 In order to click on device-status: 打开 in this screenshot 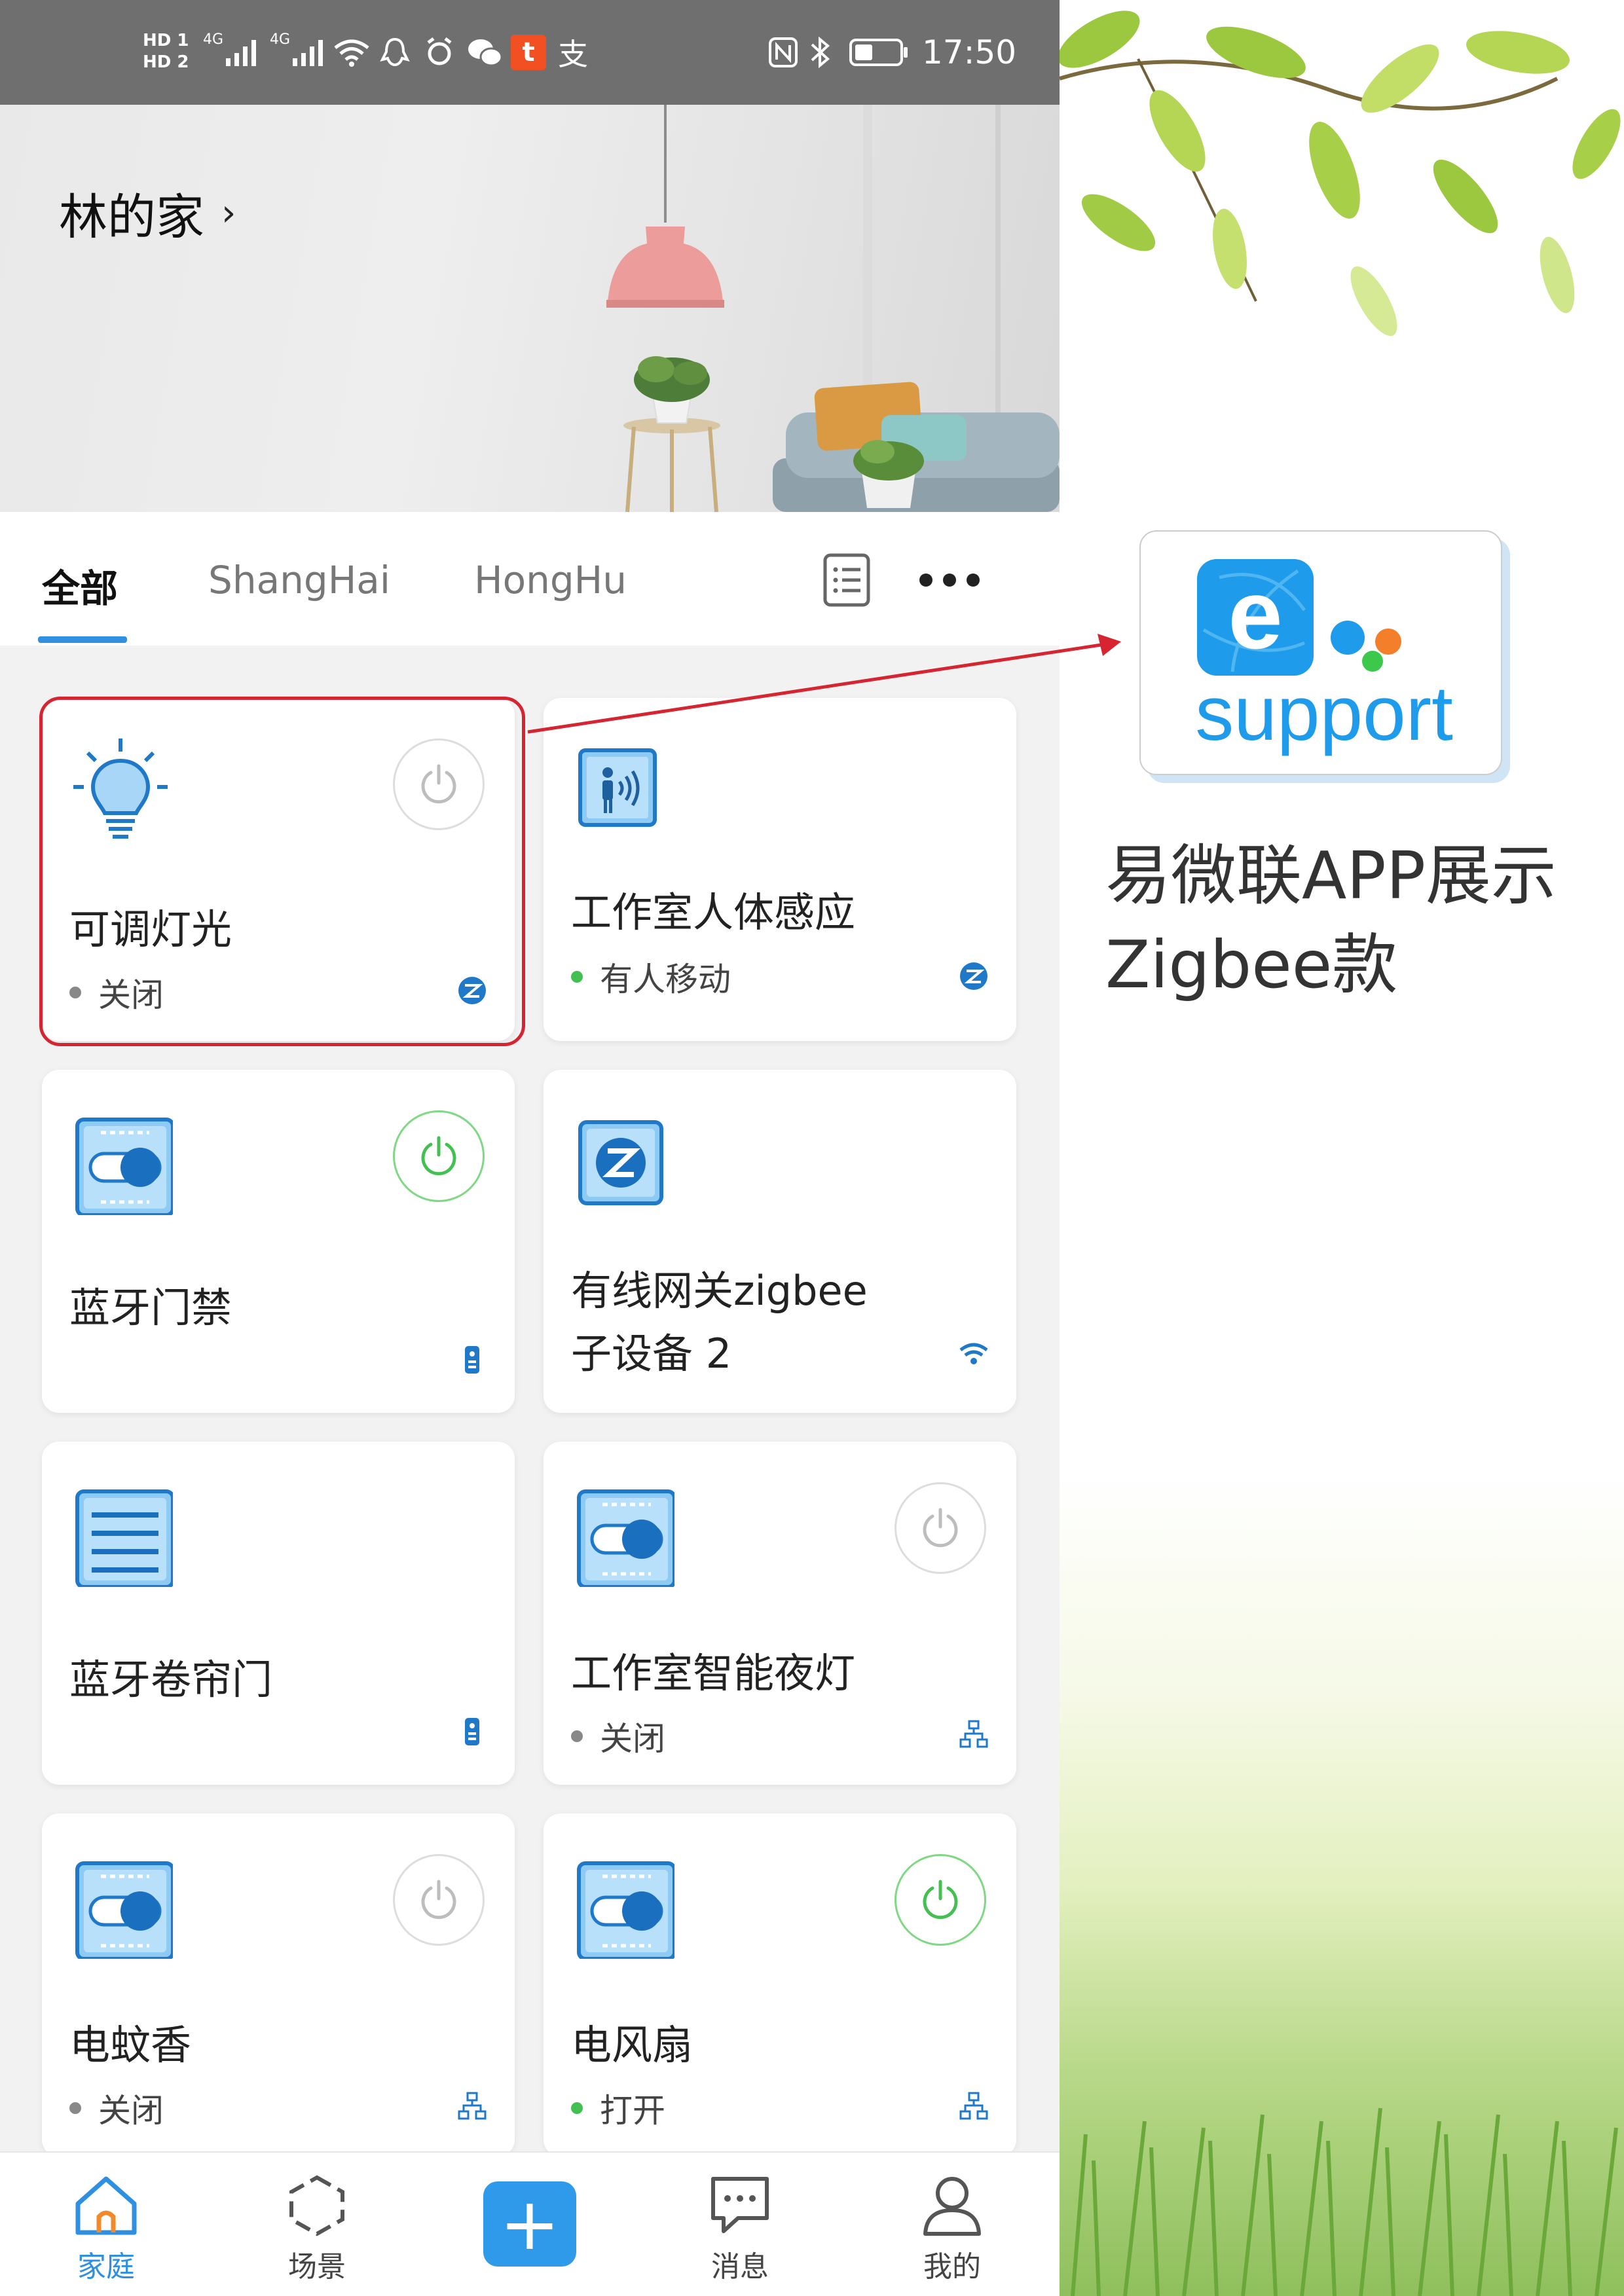, I will do `click(618, 2108)`.